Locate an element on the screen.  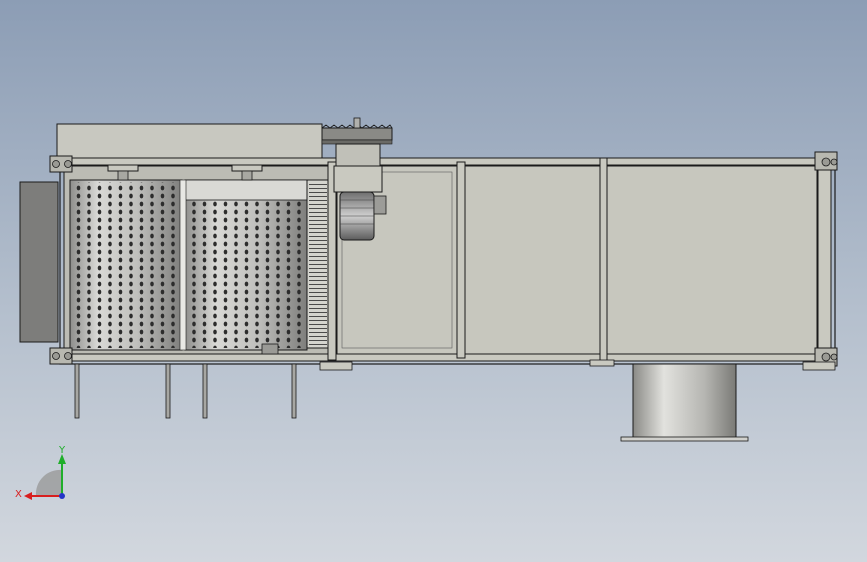
drain-fitting is located at coordinates (270, 349).